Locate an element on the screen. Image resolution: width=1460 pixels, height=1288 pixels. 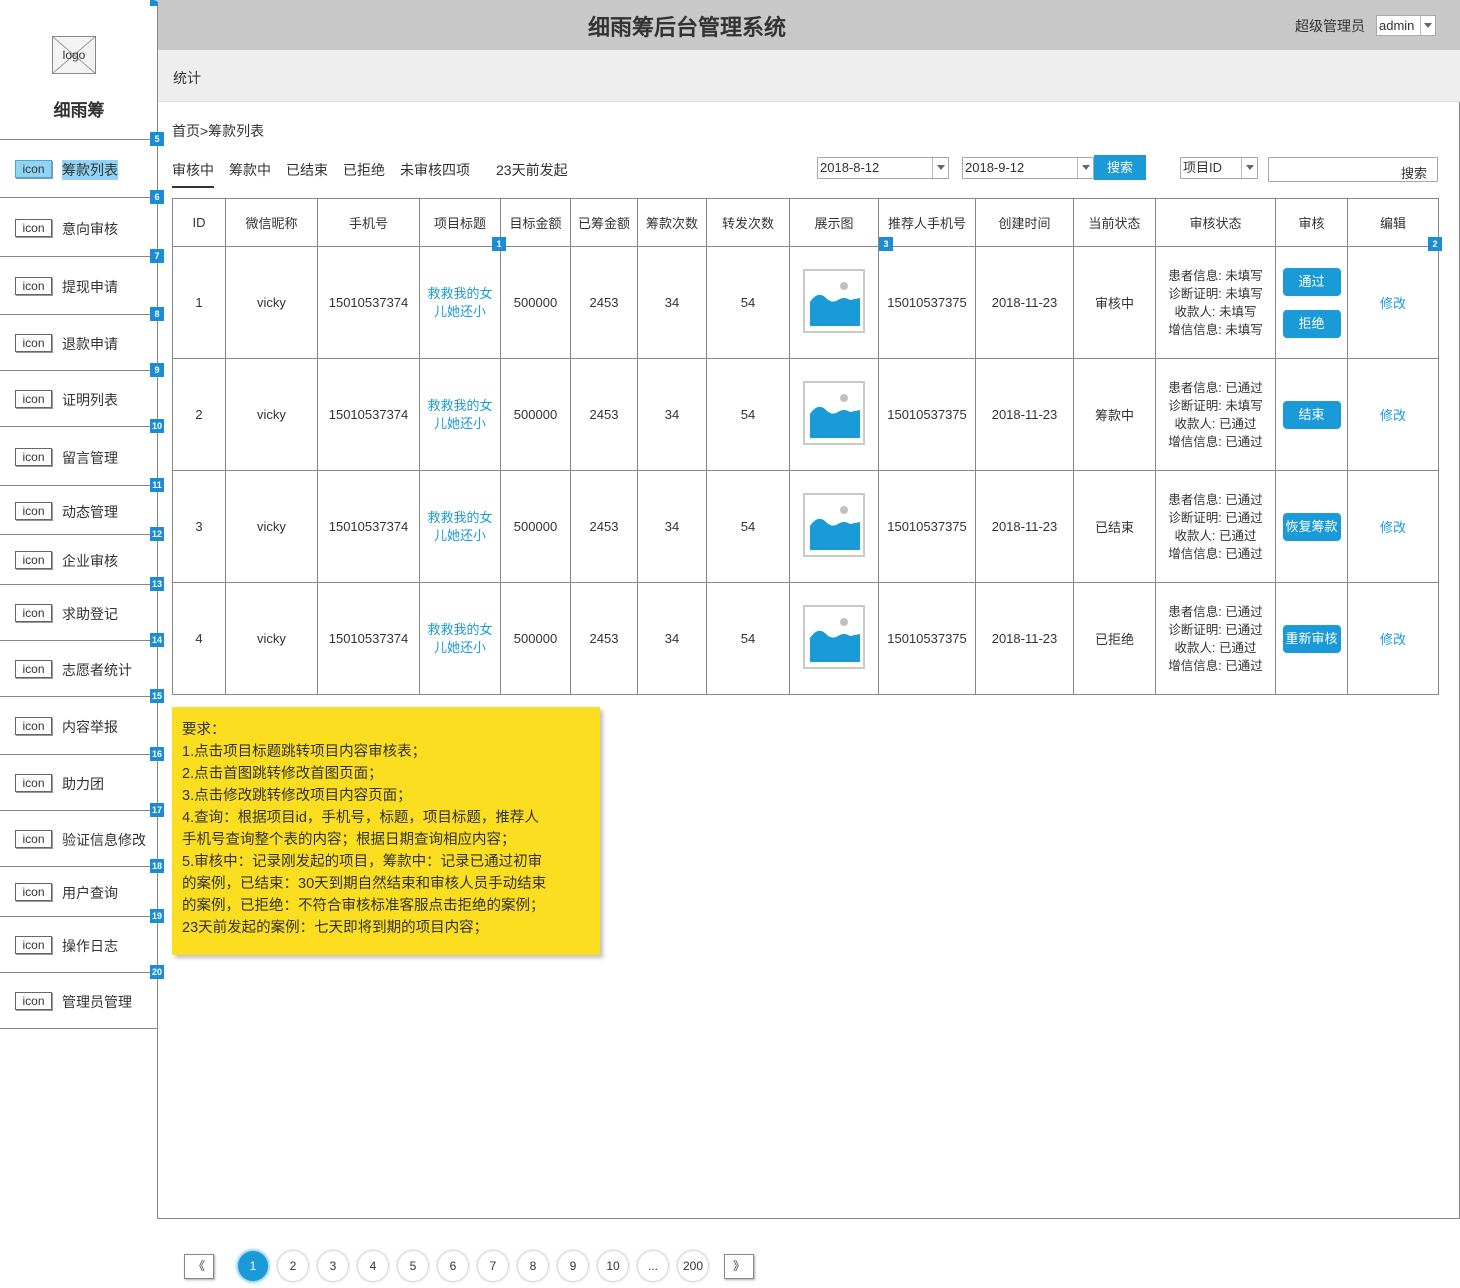
audit-status-list: 患者信息: 未填写 诊断证明: 未填写 收款人: 未填写 增信信息: 未填写 is located at coordinates (1215, 303).